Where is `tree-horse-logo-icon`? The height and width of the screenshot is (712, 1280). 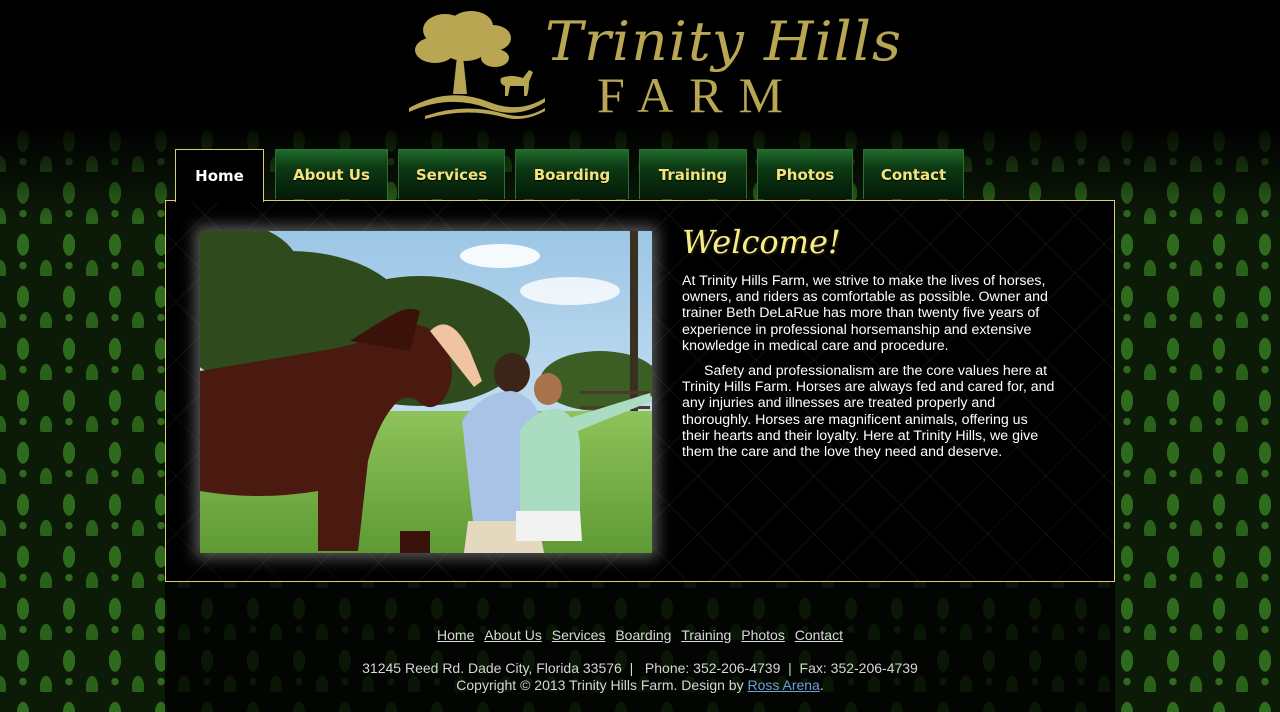
tree-horse-logo-icon is located at coordinates (477, 65).